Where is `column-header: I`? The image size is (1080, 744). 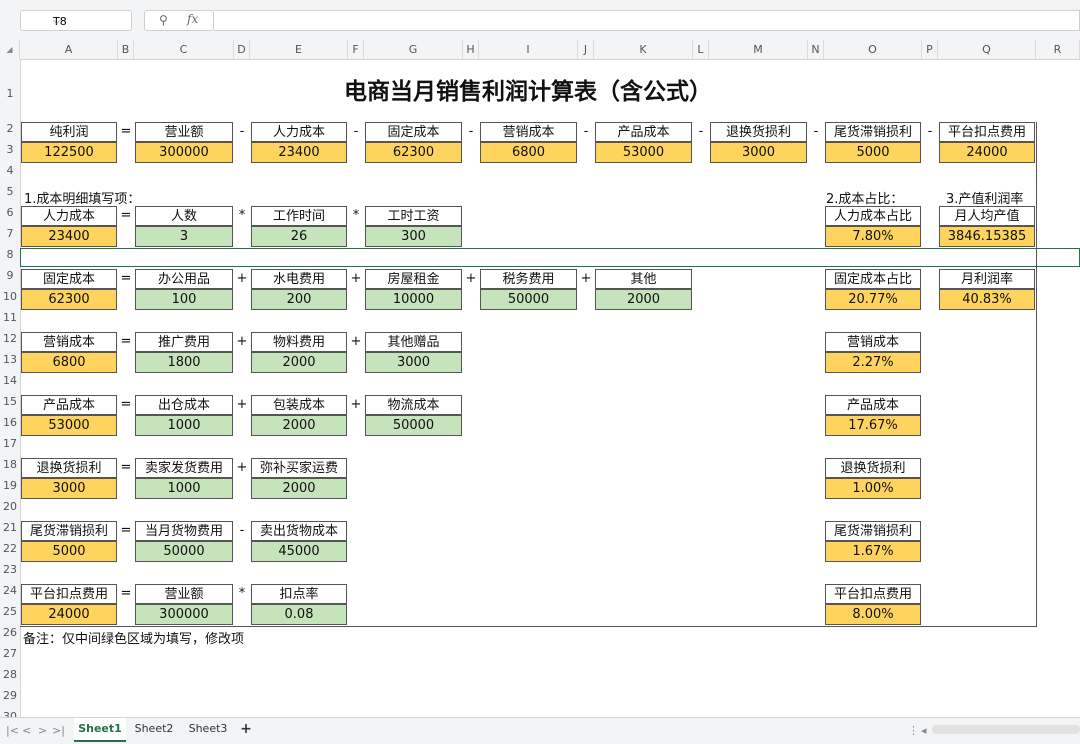 column-header: I is located at coordinates (528, 49).